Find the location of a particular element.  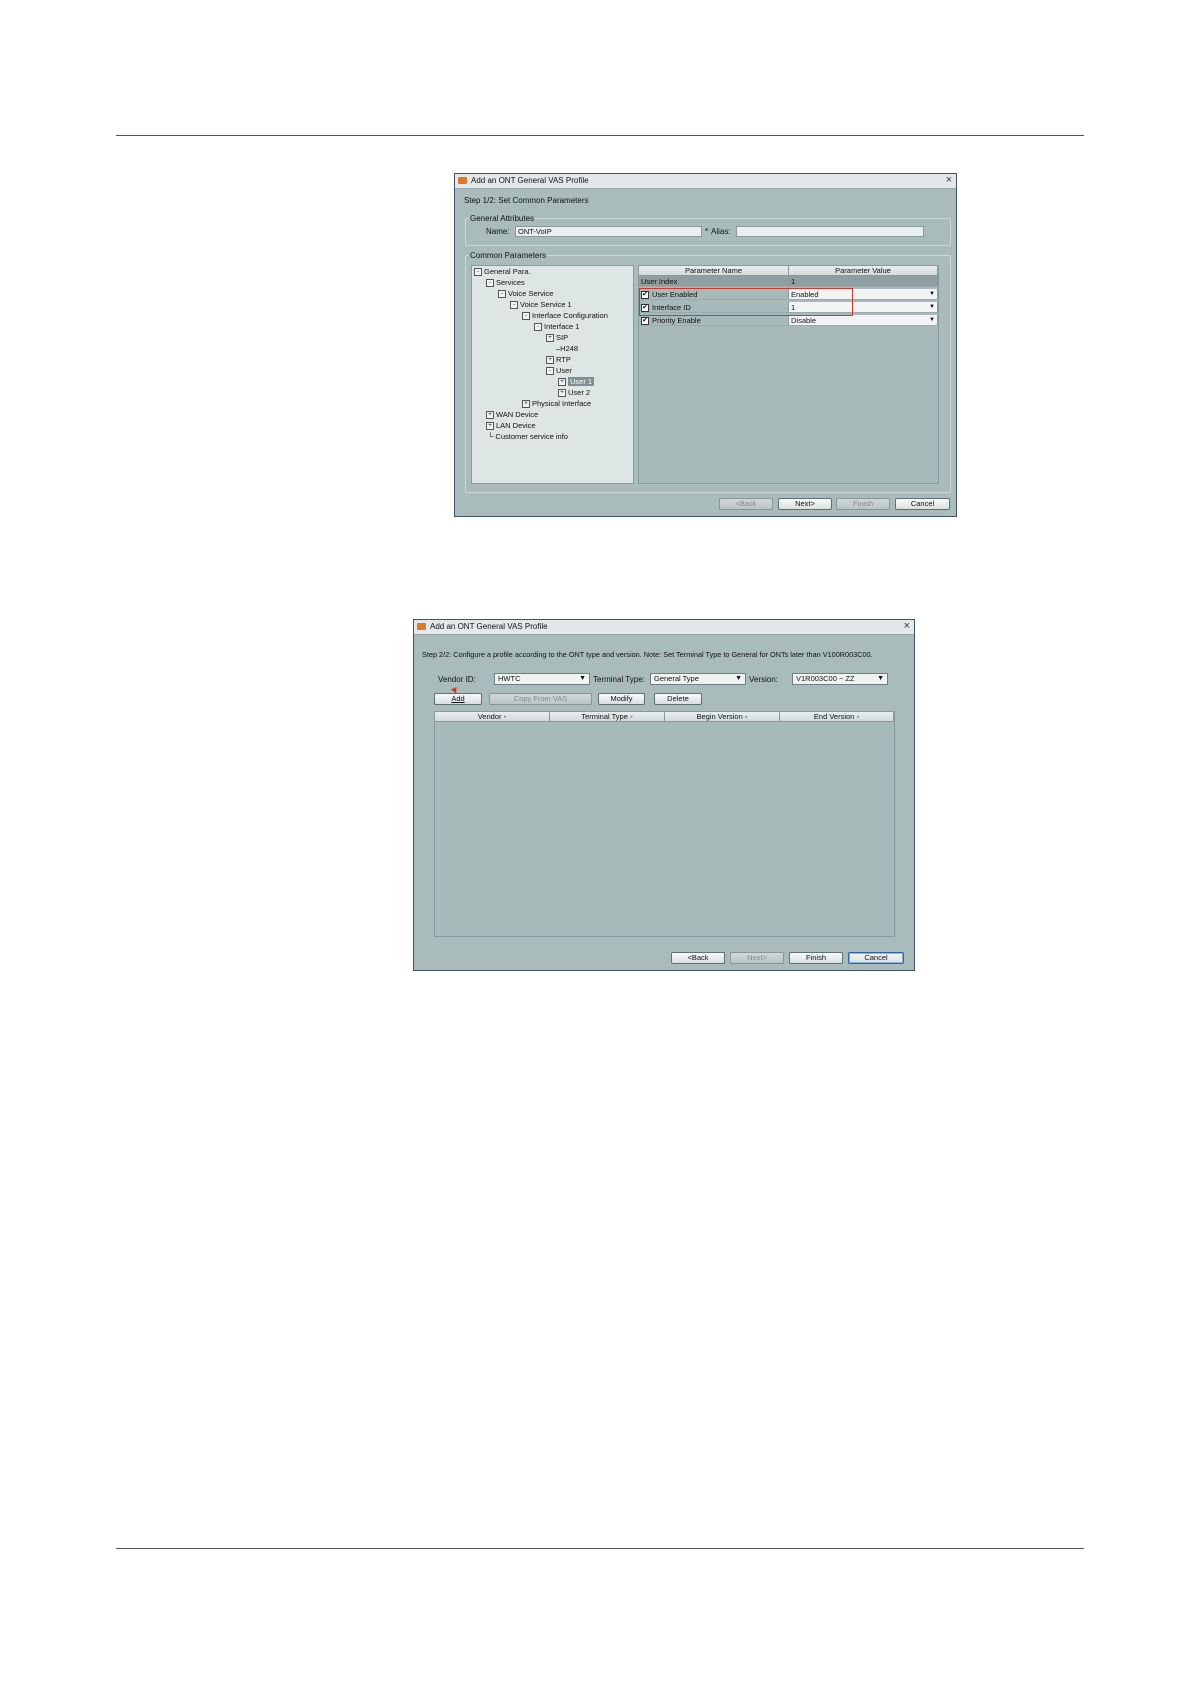

terminal-type-label: Terminal Type: is located at coordinates (619, 679).